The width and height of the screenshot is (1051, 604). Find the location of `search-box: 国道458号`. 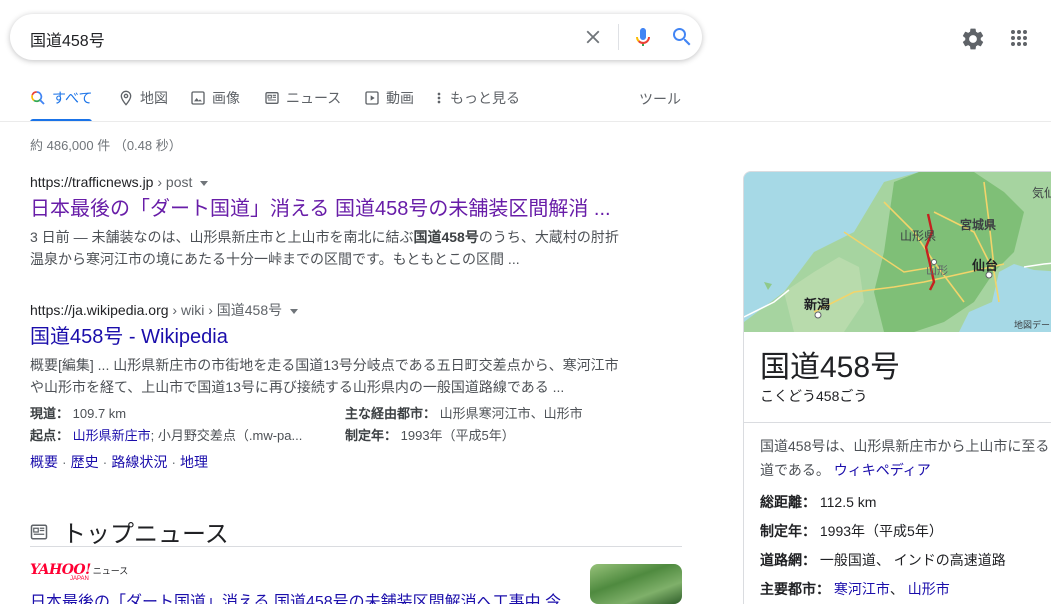

search-box: 国道458号 is located at coordinates (356, 37).